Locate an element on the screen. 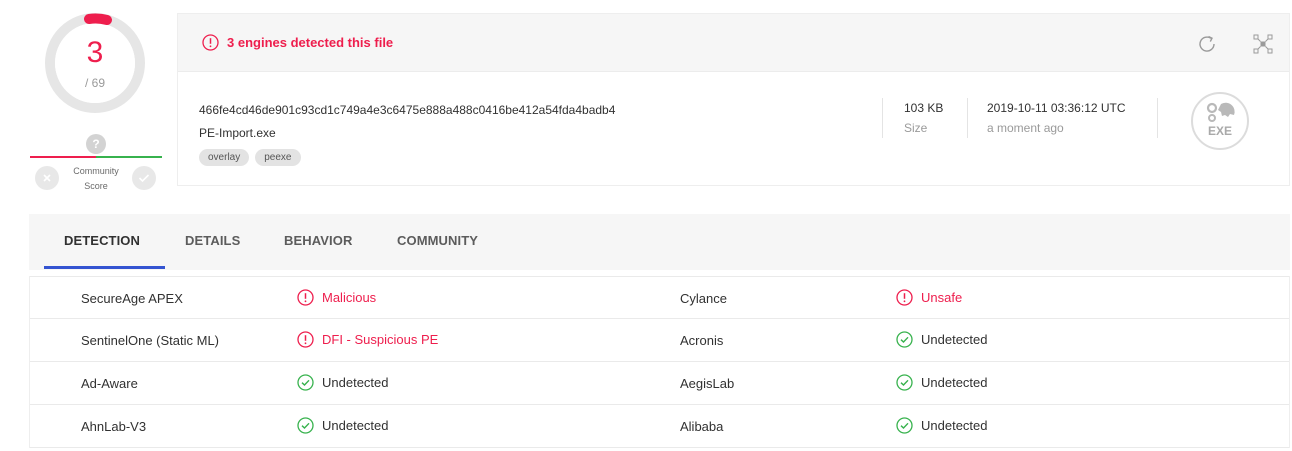  graph-icon is located at coordinates (1263, 44).